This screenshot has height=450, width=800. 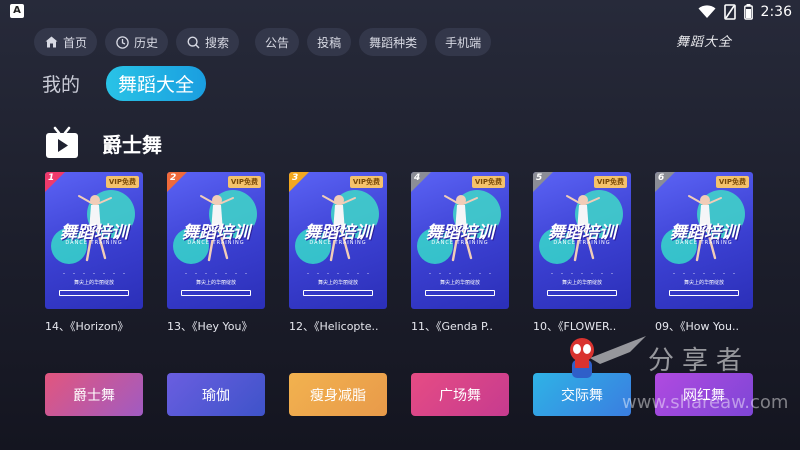 I want to click on video-title: 11、《Genda P.., so click(x=452, y=326).